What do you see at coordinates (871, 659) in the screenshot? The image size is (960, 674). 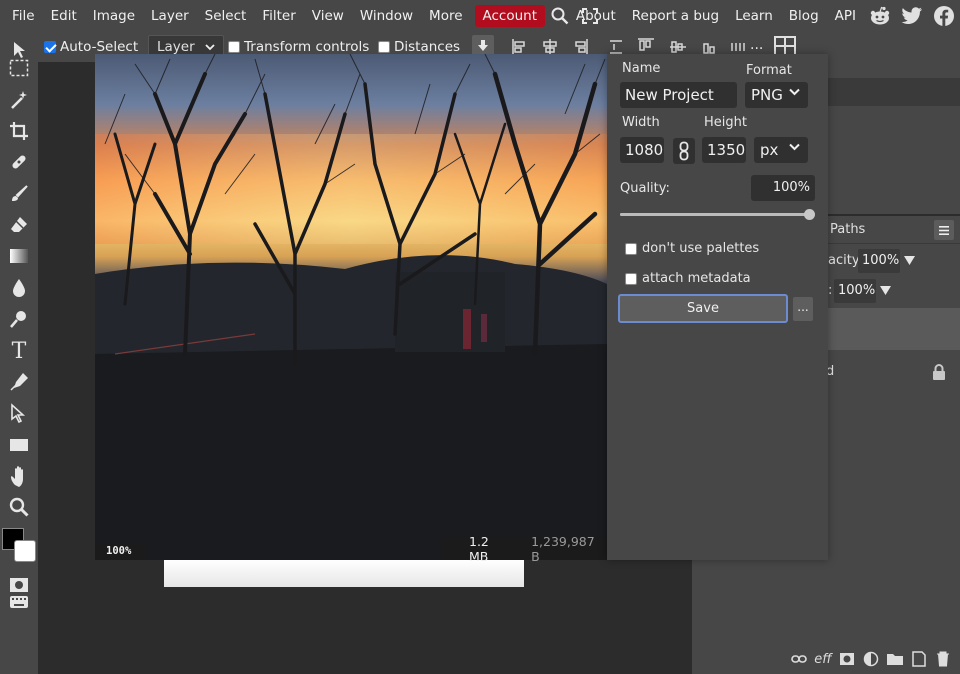 I see `adjustment-layer-icon` at bounding box center [871, 659].